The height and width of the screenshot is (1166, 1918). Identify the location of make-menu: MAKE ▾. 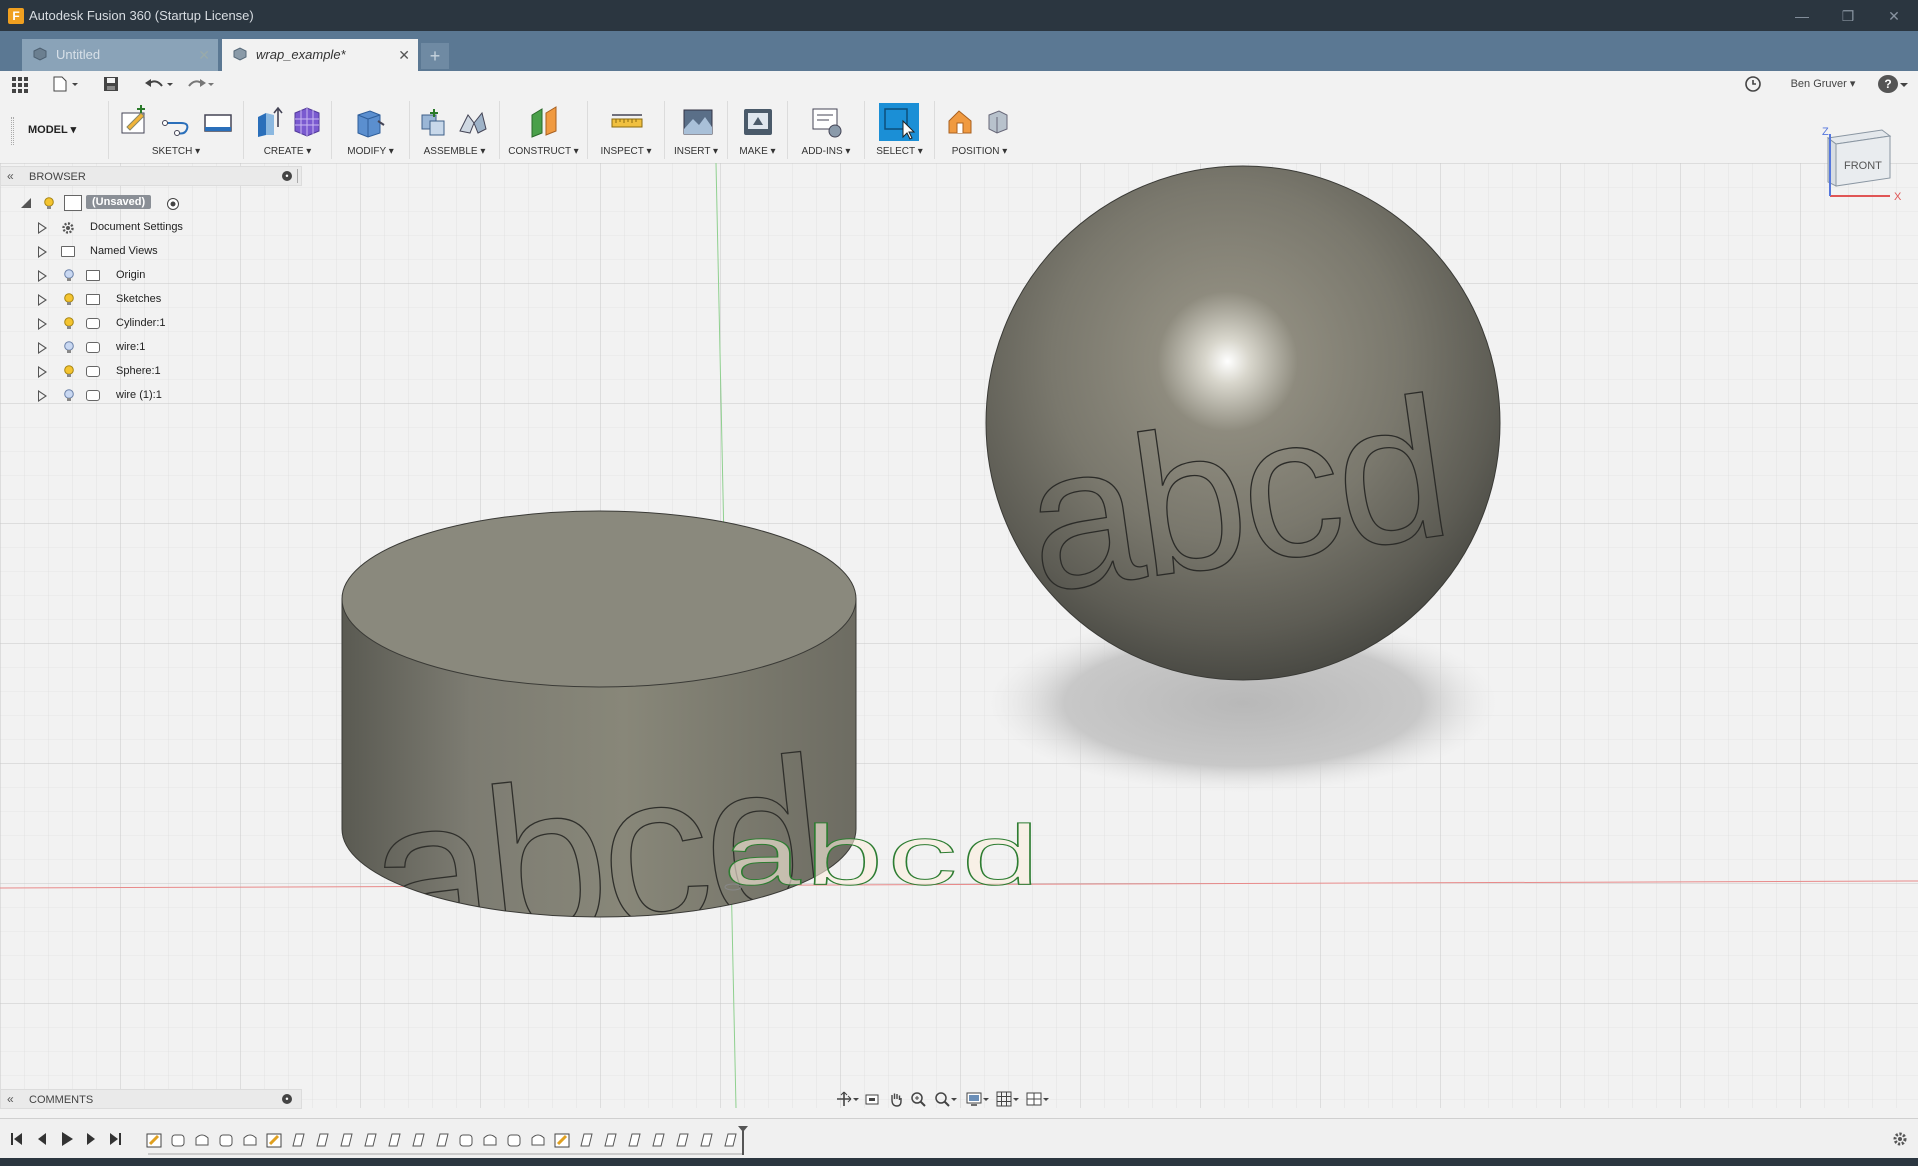
(757, 151).